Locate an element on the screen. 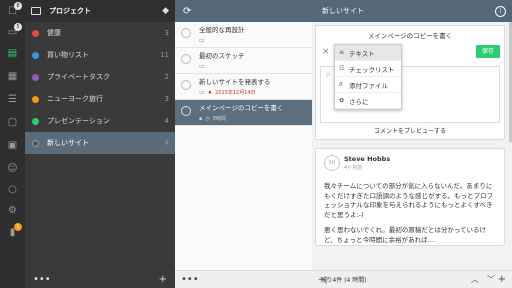 The height and width of the screenshot is (288, 512). project-item-newyork: ニューヨーク旅行 3 is located at coordinates (100, 99).